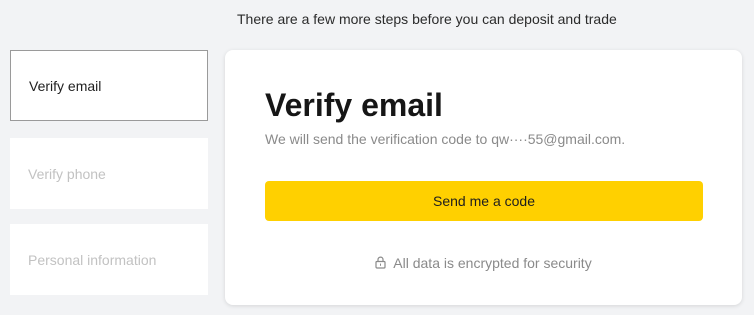  I want to click on security-text: All data is encrypted for security, so click(492, 263).